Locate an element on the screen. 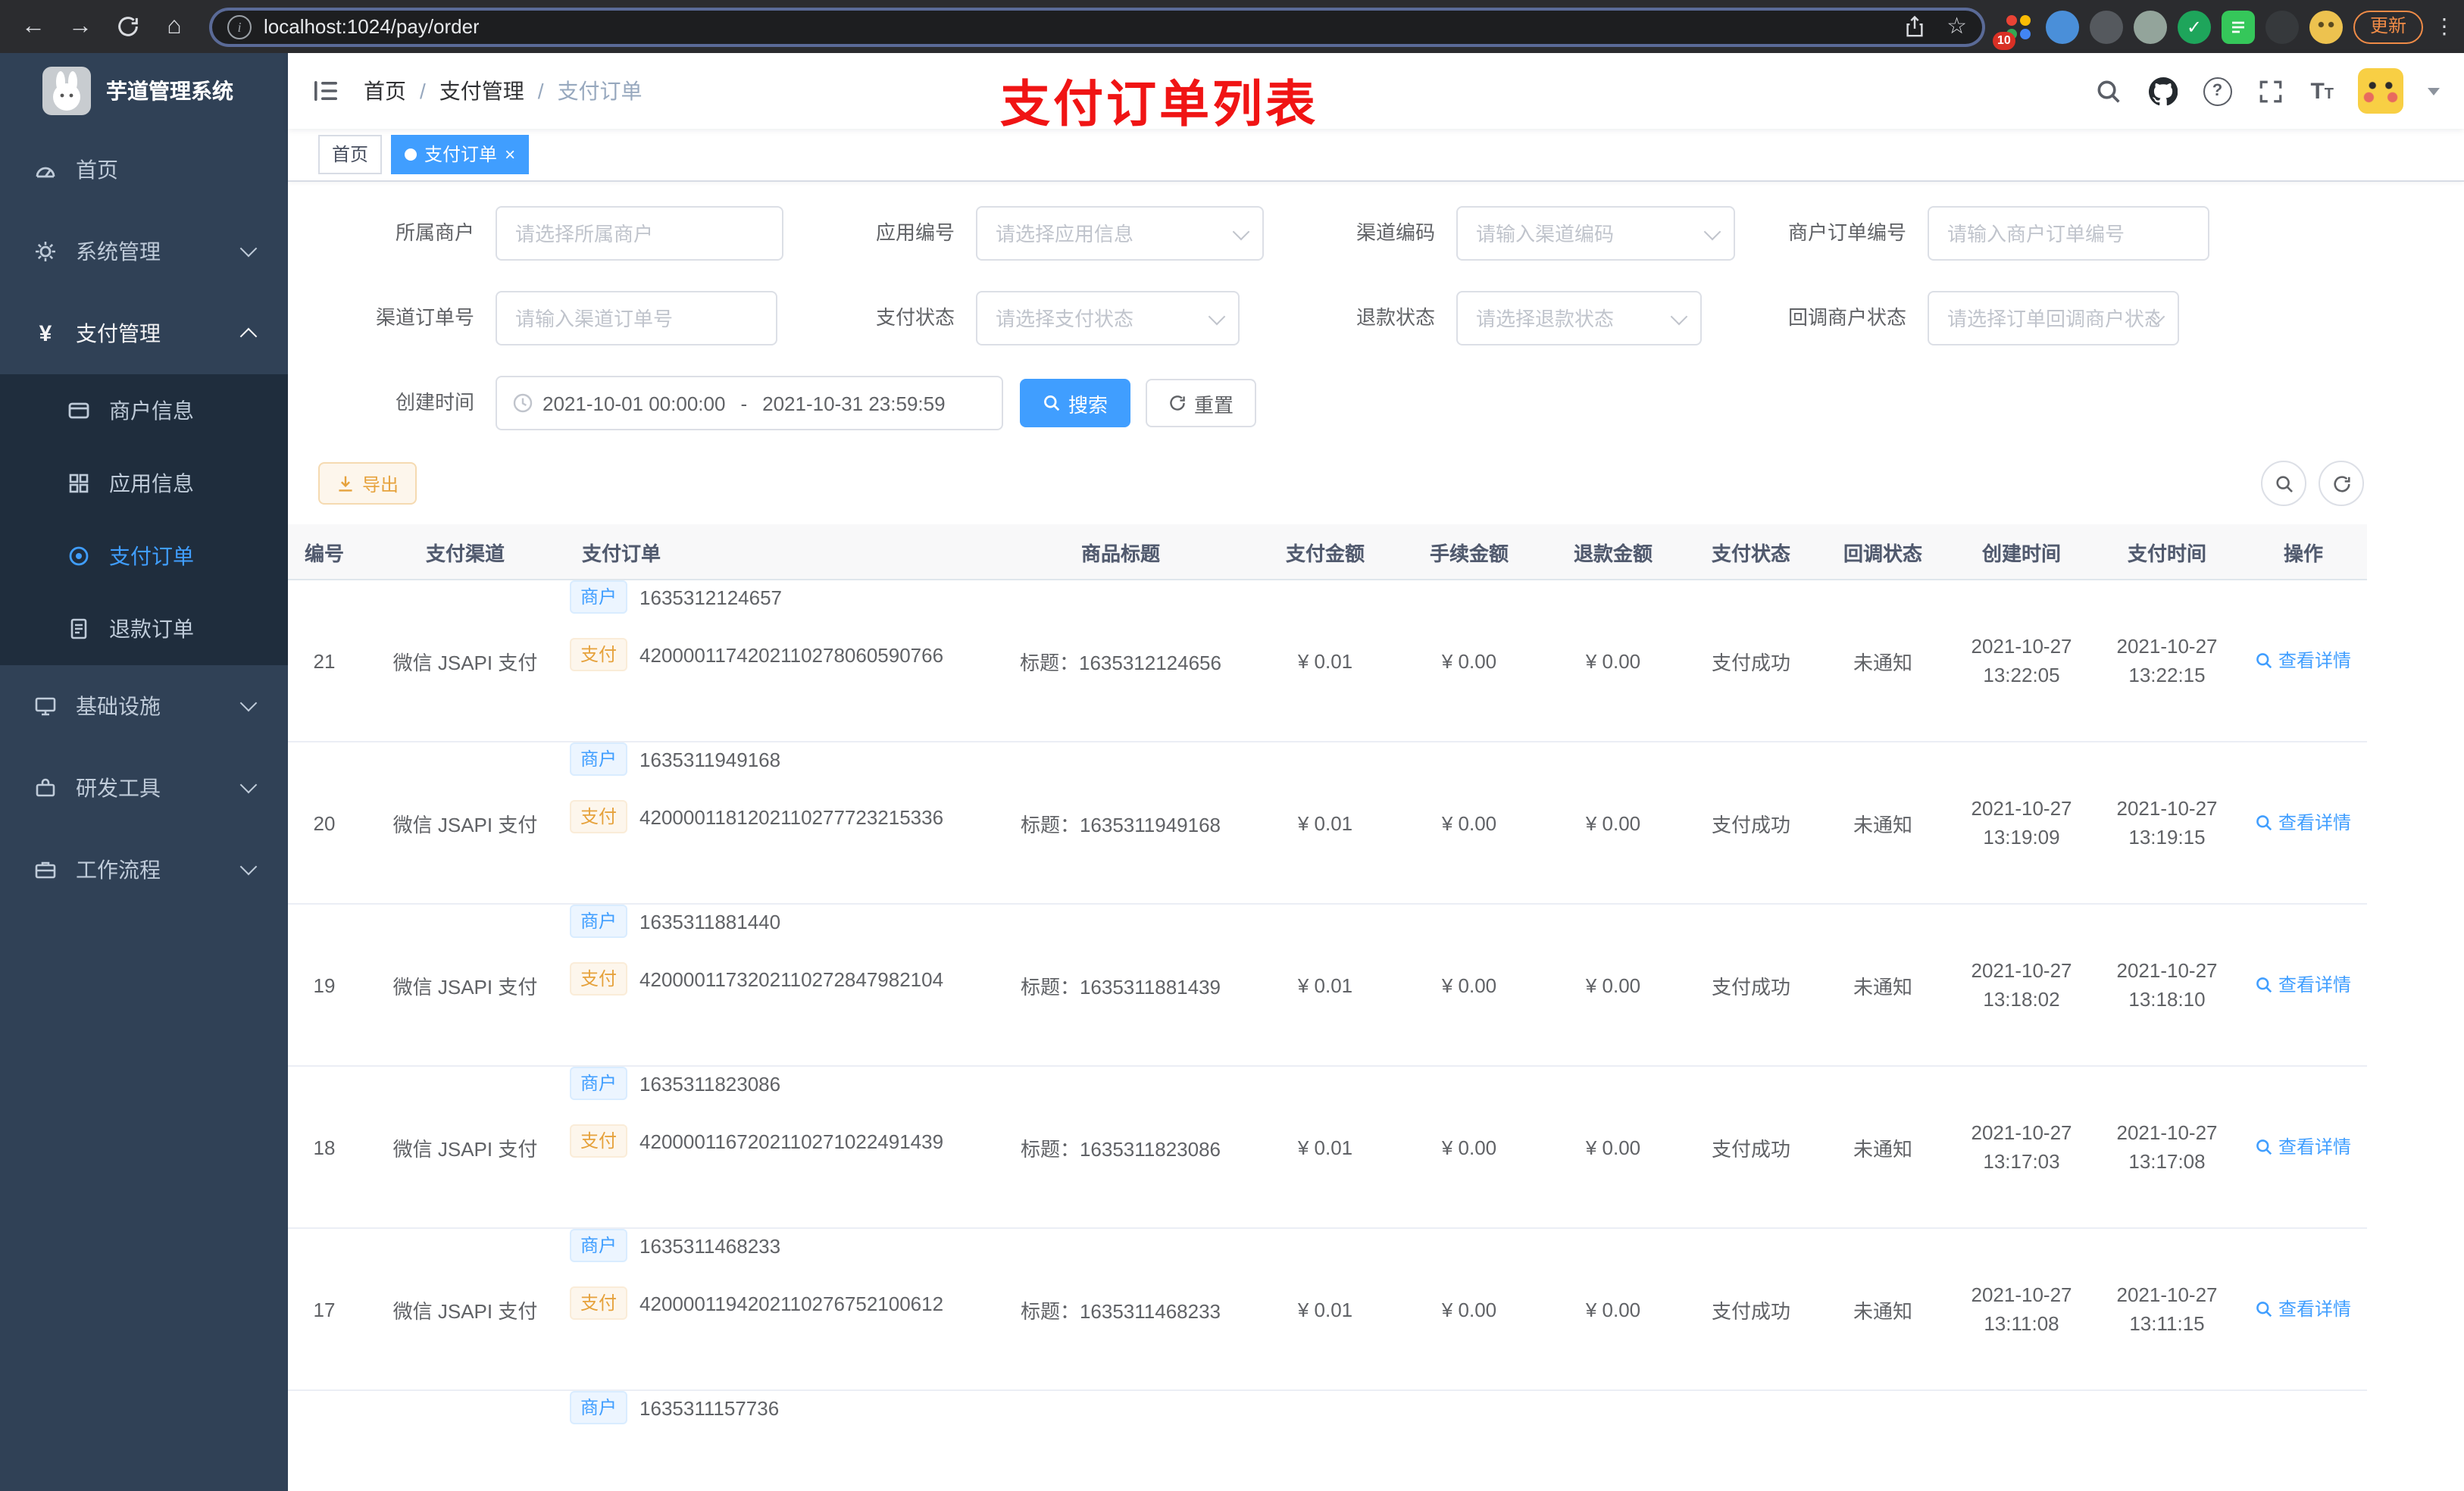 The width and height of the screenshot is (2464, 1491). yen-icon: ¥ is located at coordinates (45, 333).